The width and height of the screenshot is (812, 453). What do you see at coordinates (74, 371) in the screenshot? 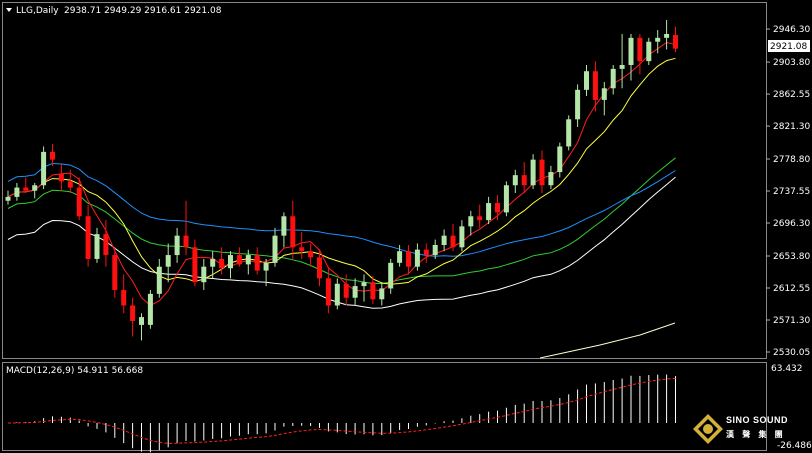
I see `macd-label: MACD(12,26,9) 54.911 56.668` at bounding box center [74, 371].